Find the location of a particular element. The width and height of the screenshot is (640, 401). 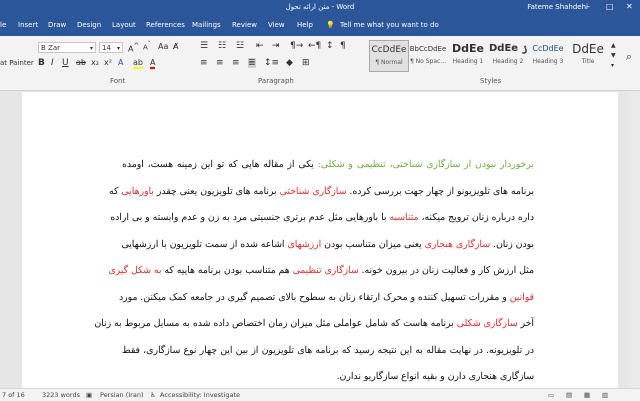

style-normal: ‎CcDdEe ¶ Normal is located at coordinates (389, 56).